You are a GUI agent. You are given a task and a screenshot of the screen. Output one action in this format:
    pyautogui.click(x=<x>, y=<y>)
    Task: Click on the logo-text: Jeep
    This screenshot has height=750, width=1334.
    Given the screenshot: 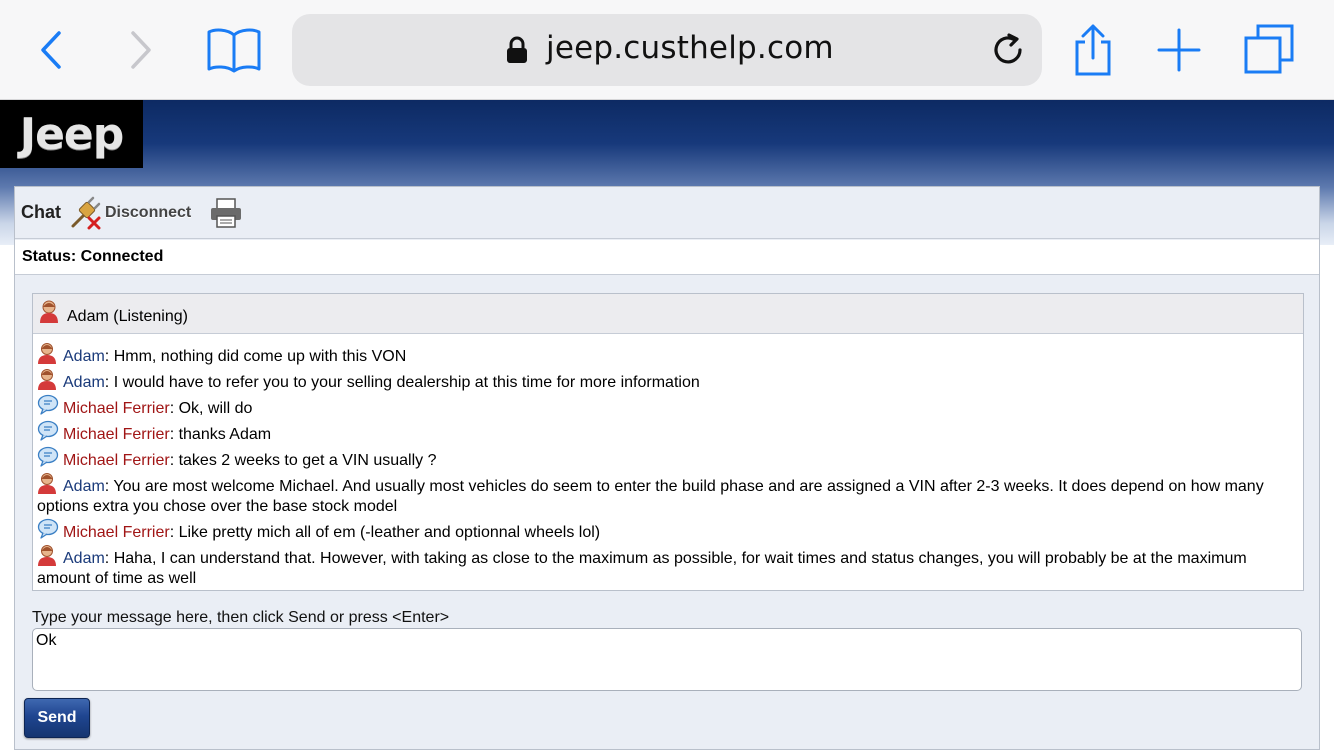 What is the action you would take?
    pyautogui.click(x=72, y=134)
    